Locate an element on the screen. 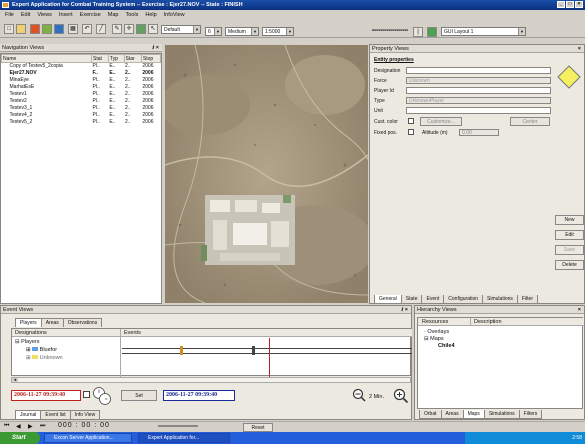  tab-filter: Filter is located at coordinates (527, 299).